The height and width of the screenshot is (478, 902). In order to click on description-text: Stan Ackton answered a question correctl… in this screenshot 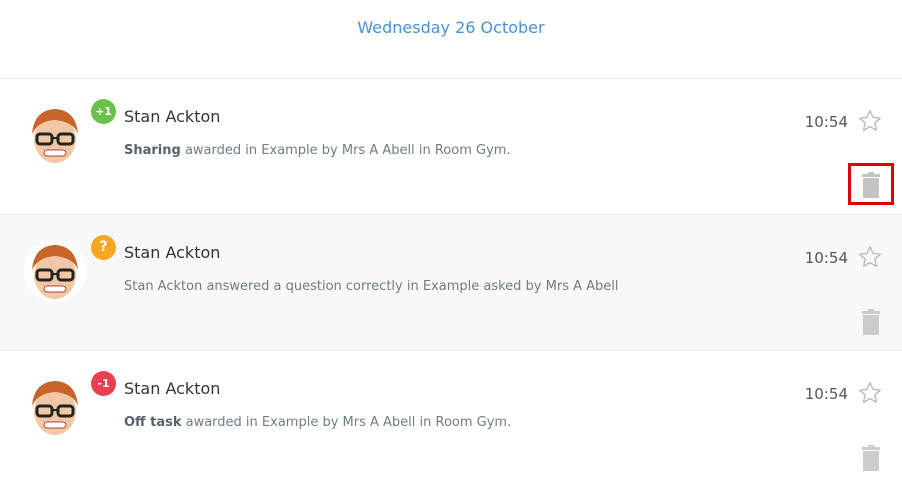, I will do `click(371, 286)`.